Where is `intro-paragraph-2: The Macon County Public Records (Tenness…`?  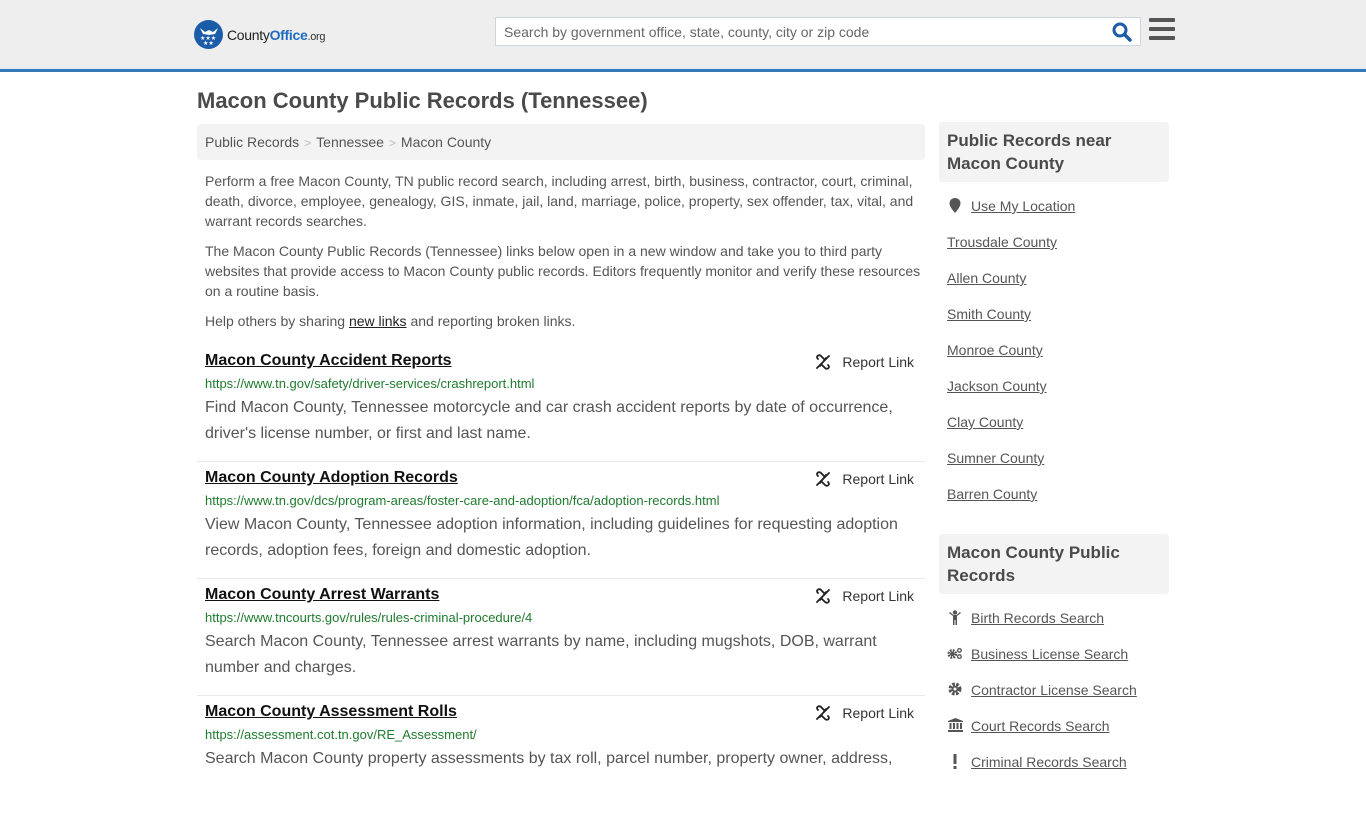 intro-paragraph-2: The Macon County Public Records (Tenness… is located at coordinates (563, 271).